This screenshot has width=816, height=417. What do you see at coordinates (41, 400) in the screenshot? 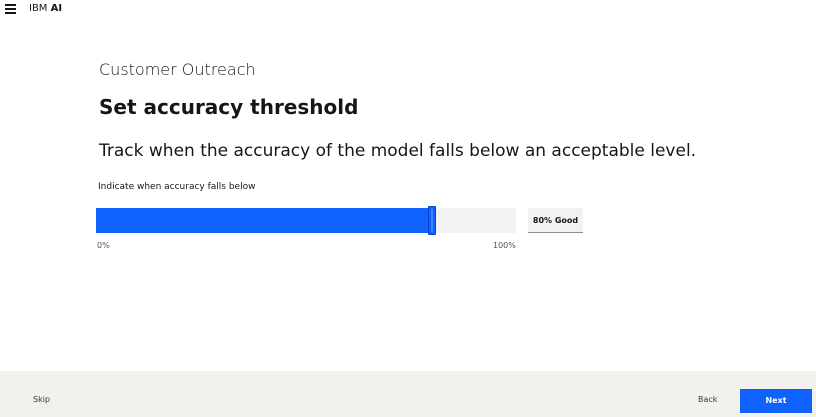
I see `skip-button: Skip` at bounding box center [41, 400].